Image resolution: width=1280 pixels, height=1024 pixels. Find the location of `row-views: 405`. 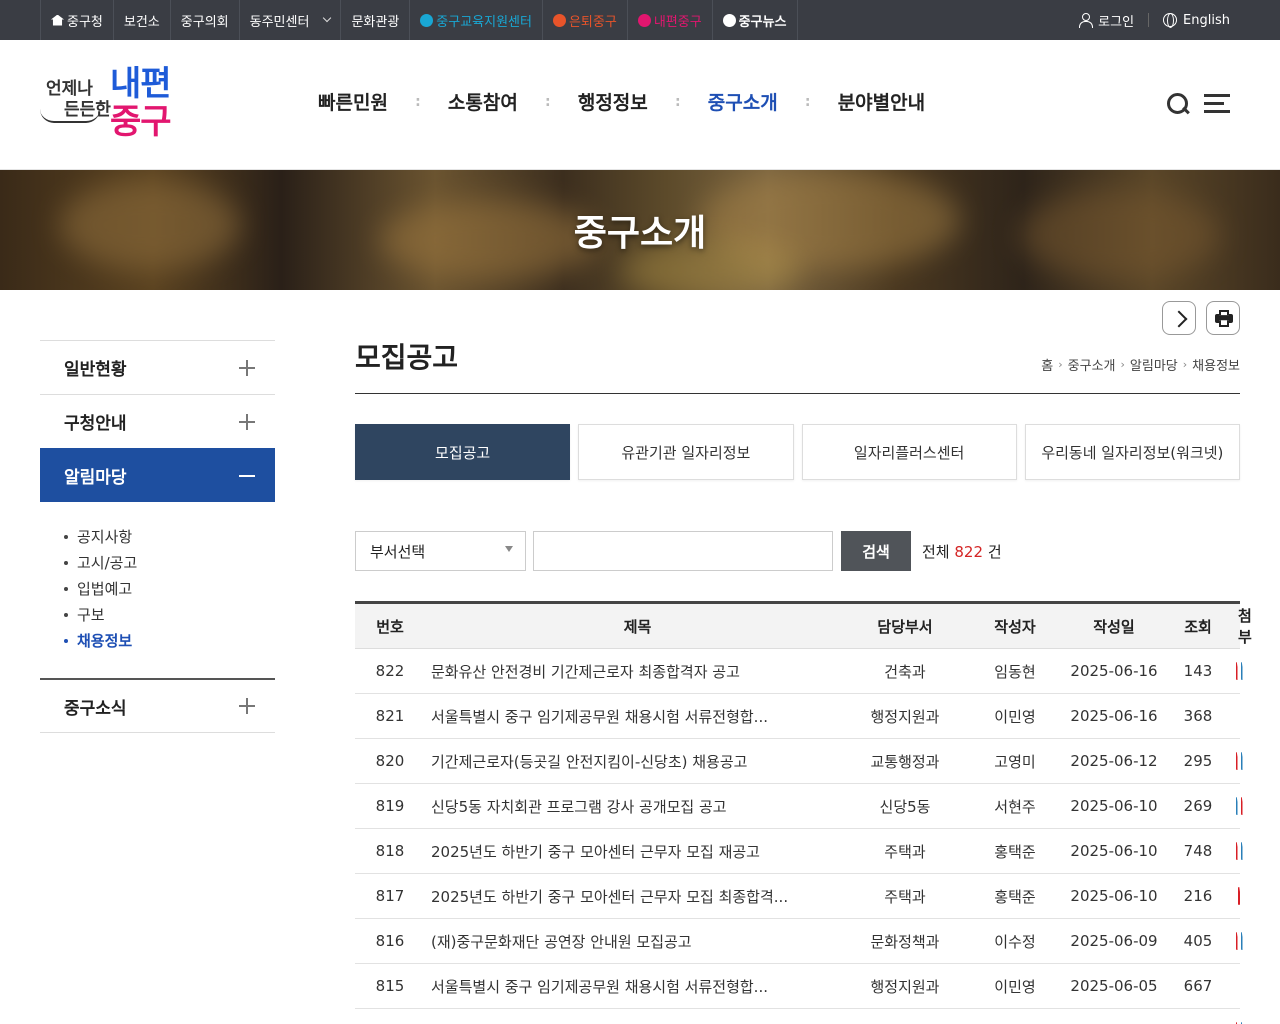

row-views: 405 is located at coordinates (1198, 941).